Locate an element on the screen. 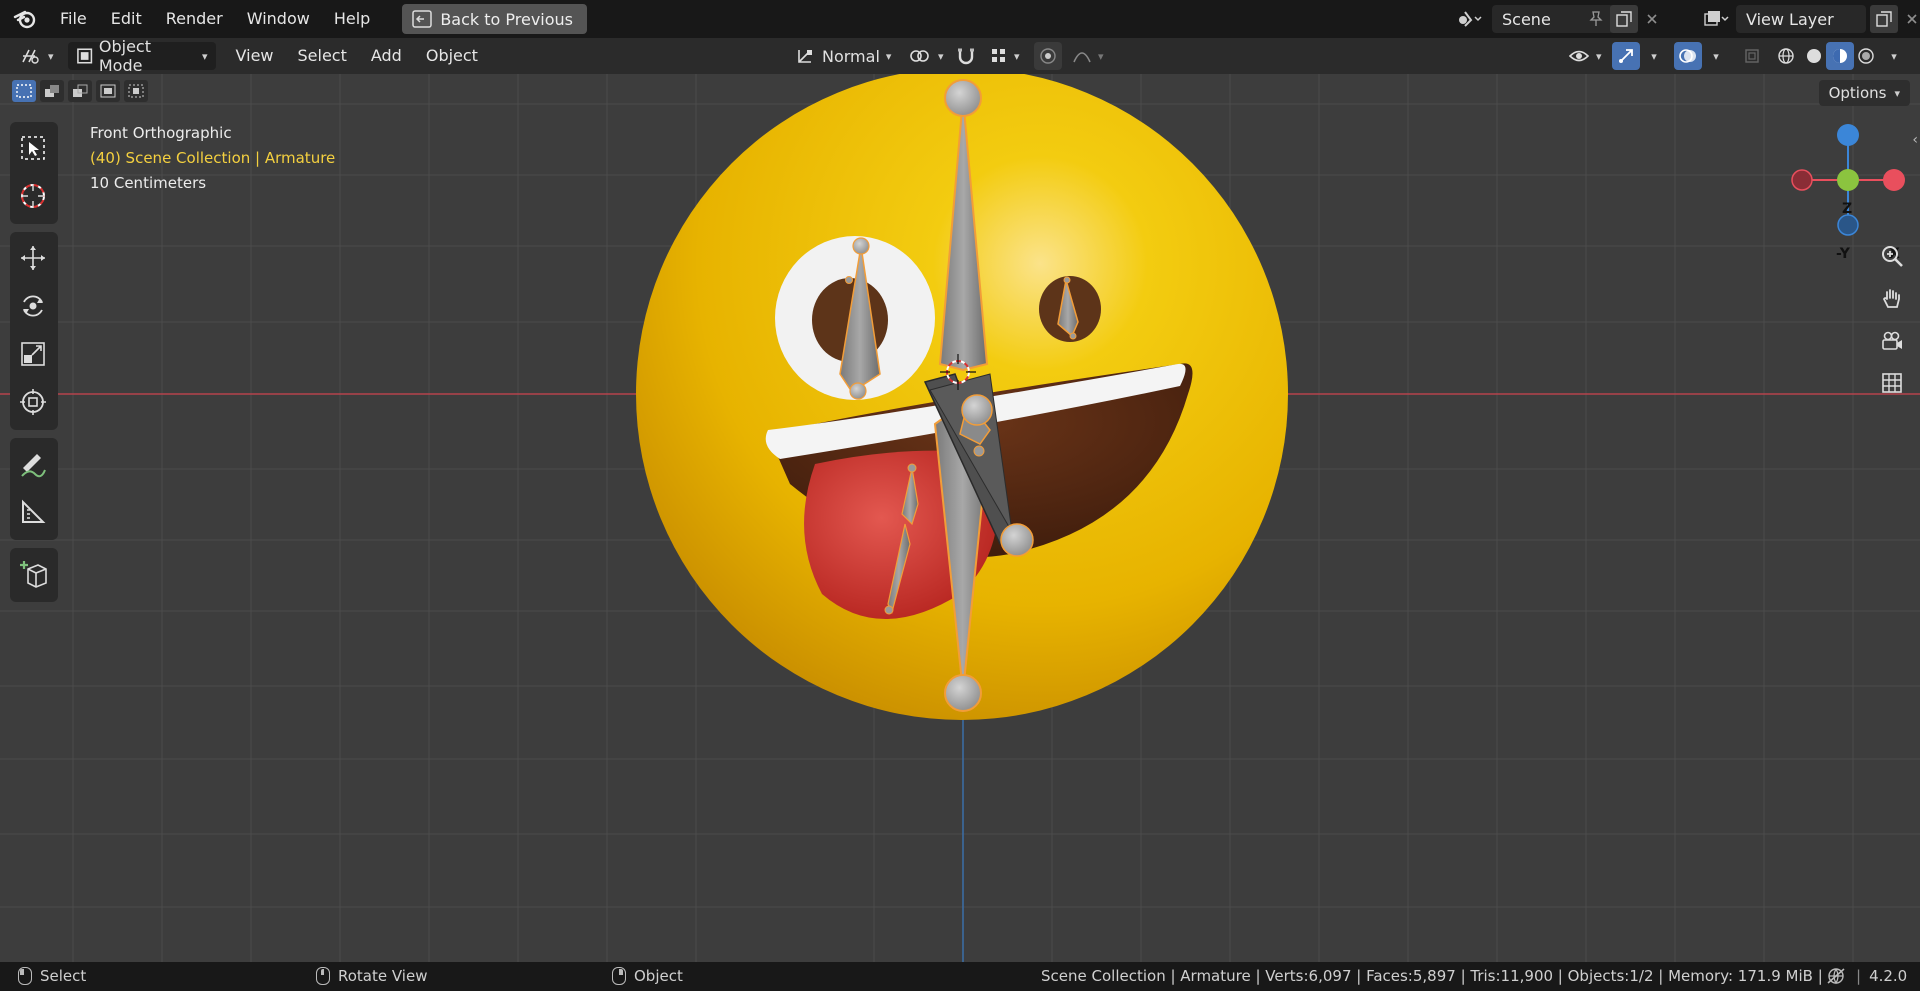 The image size is (1920, 991). menu-file: File is located at coordinates (73, 19).